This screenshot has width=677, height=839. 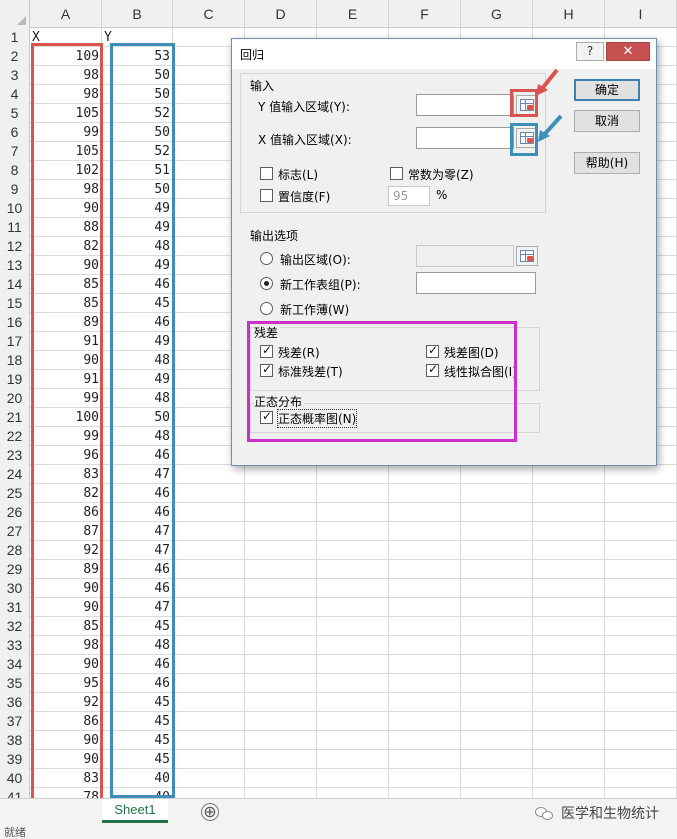 What do you see at coordinates (425, 14) in the screenshot?
I see `column-header-f: F` at bounding box center [425, 14].